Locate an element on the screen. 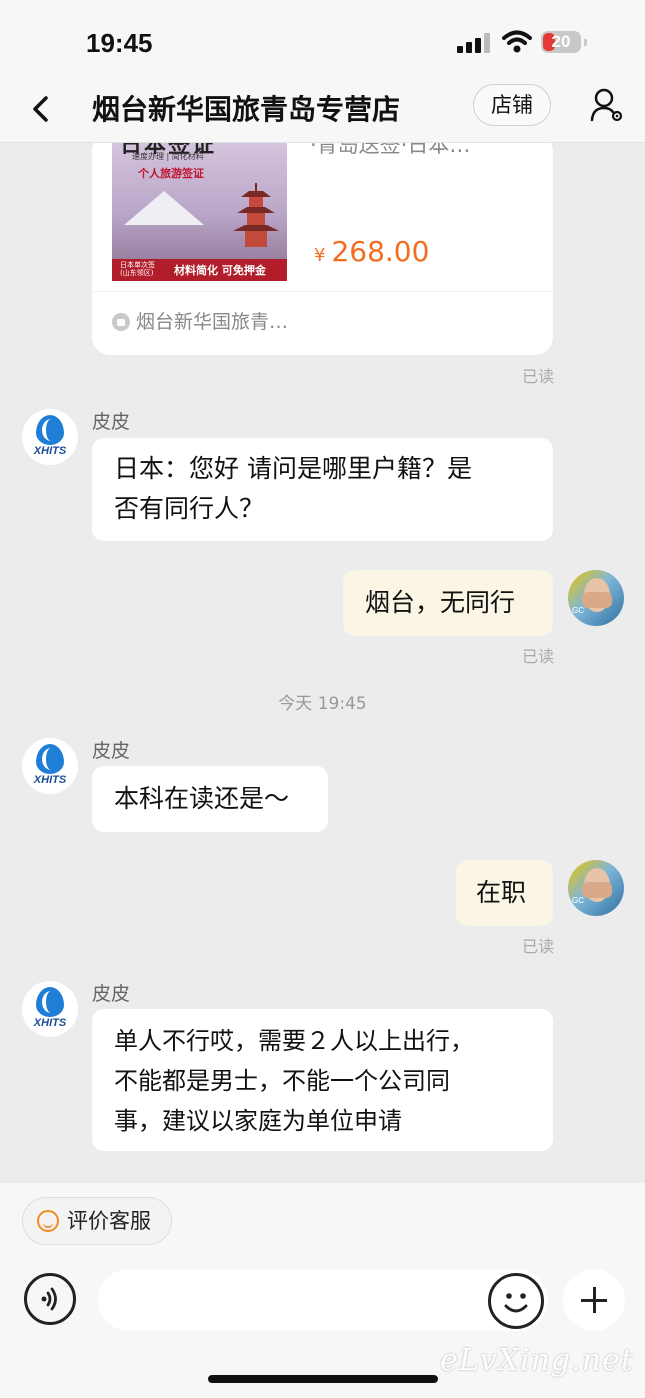 The width and height of the screenshot is (645, 1398). shop-button: 店铺 is located at coordinates (512, 105).